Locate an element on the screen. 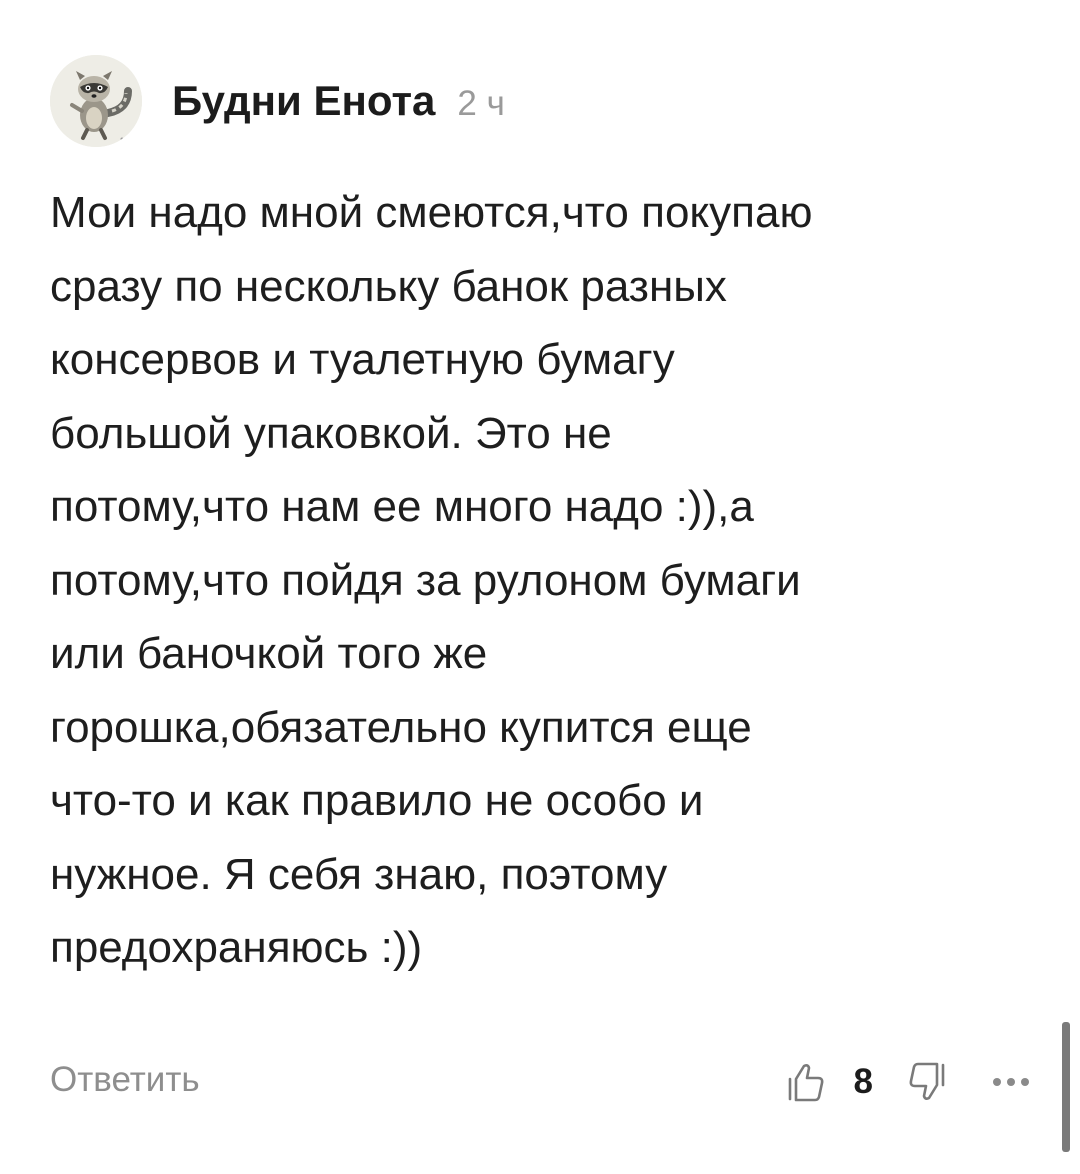 The width and height of the screenshot is (1080, 1174). comment-actions: 8 is located at coordinates (908, 1082).